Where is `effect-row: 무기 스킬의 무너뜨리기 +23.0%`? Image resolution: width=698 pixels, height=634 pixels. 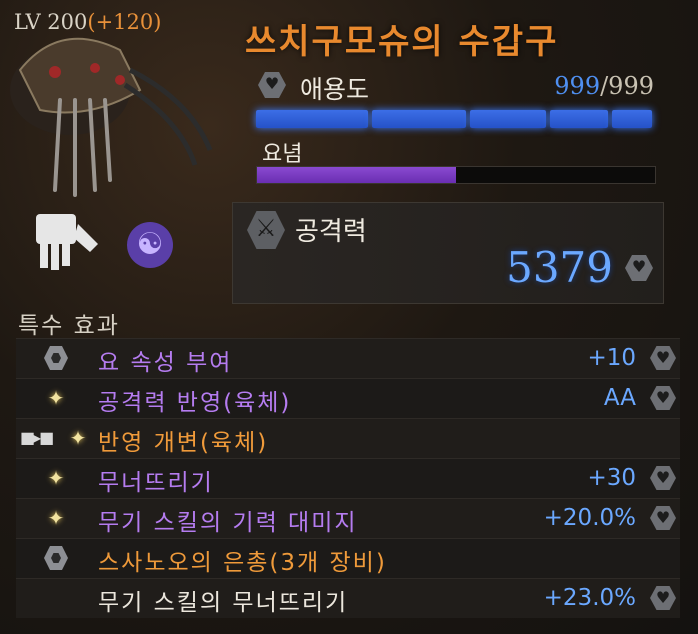
effect-row: 무기 스킬의 무너뜨리기 +23.0% is located at coordinates (348, 598).